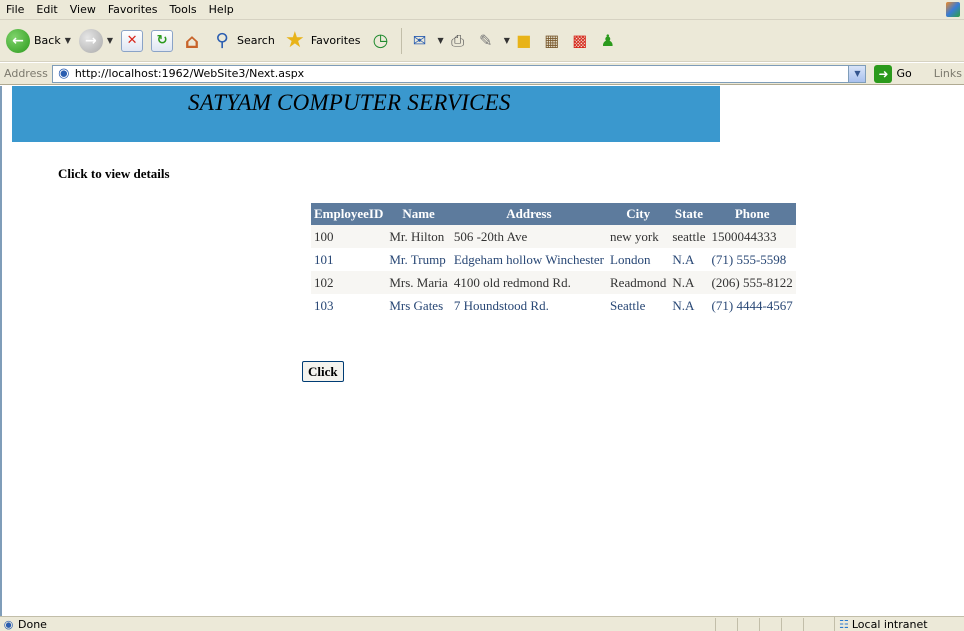 The image size is (964, 631). Describe the element at coordinates (752, 305) in the screenshot. I see `cell-phone: (71) 4444-4567` at that location.